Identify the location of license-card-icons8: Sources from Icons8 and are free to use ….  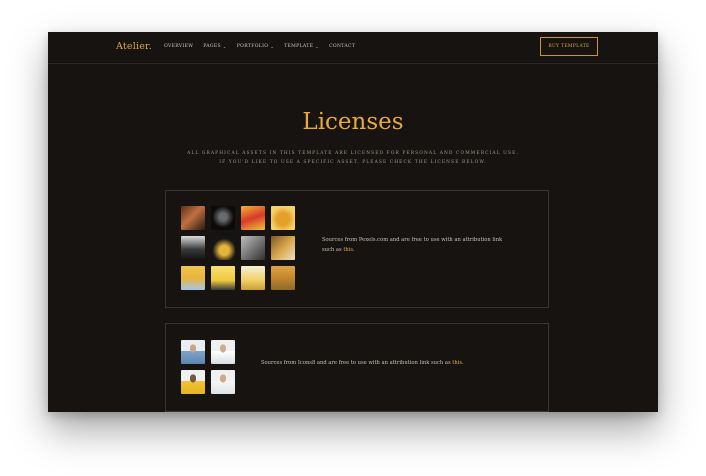
(357, 367).